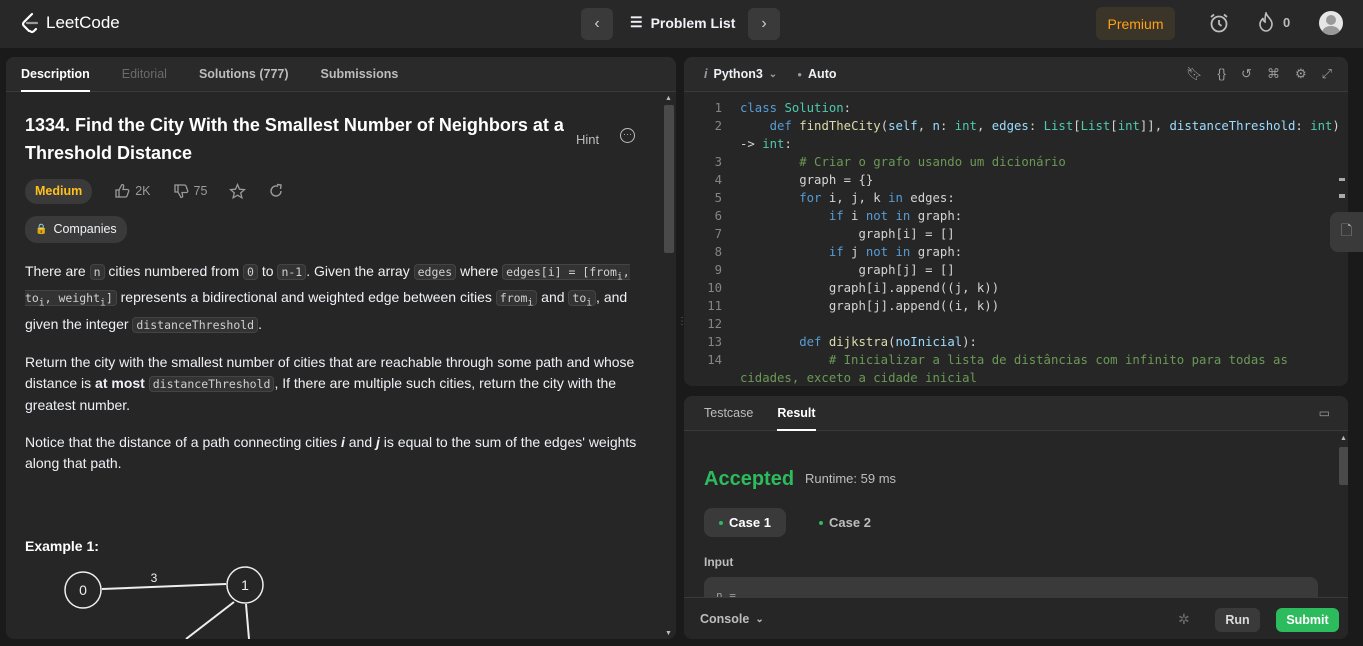 The height and width of the screenshot is (646, 1363). I want to click on logo: LeetCode, so click(70, 23).